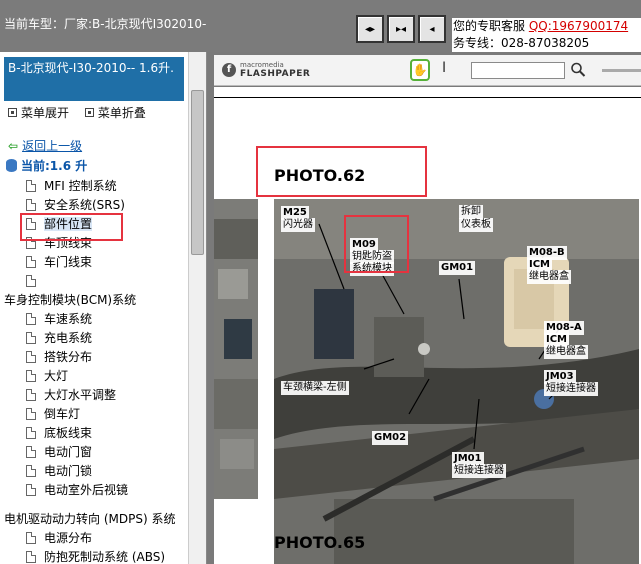 Image resolution: width=641 pixels, height=564 pixels. I want to click on current-node: 当前:1.6 升, so click(46, 166).